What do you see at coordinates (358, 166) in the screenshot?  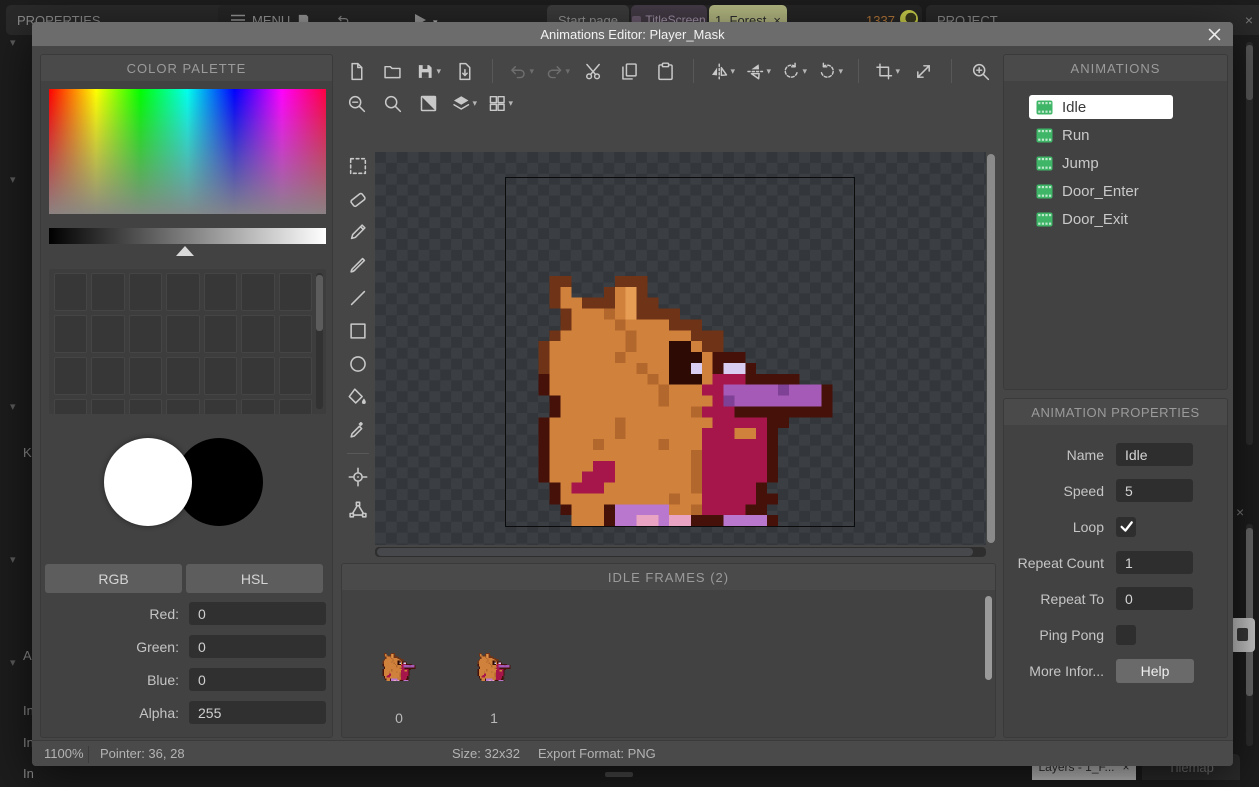 I see `select-icon` at bounding box center [358, 166].